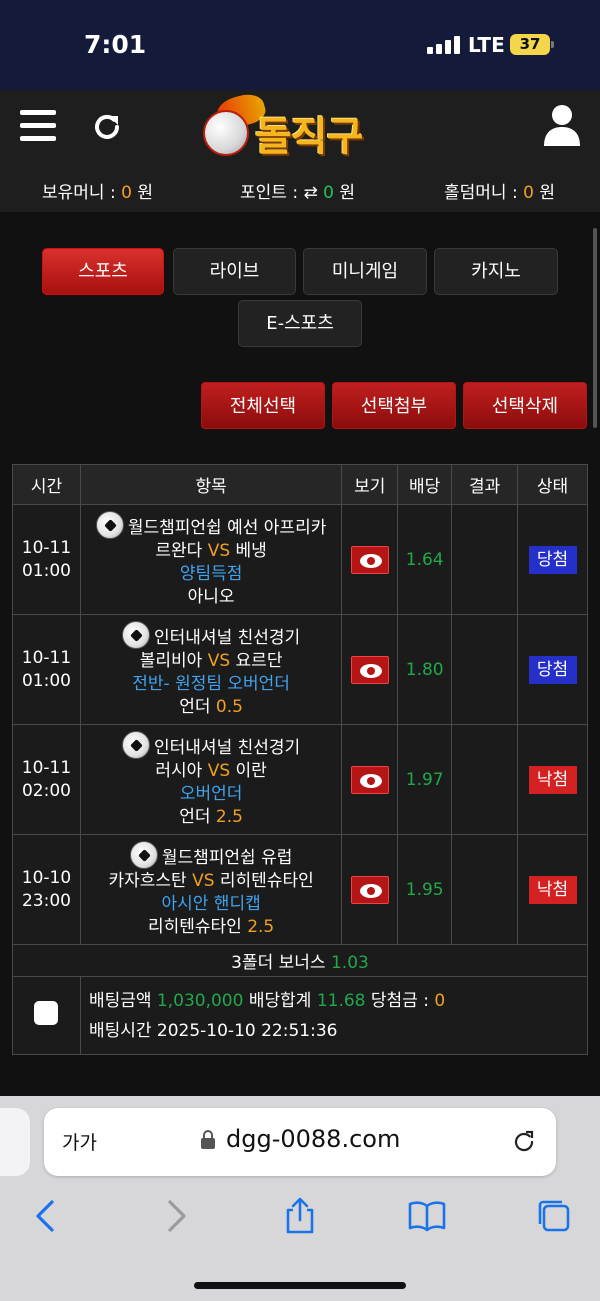 The height and width of the screenshot is (1301, 600). I want to click on status-bar: 7:01 LTE 37, so click(300, 45).